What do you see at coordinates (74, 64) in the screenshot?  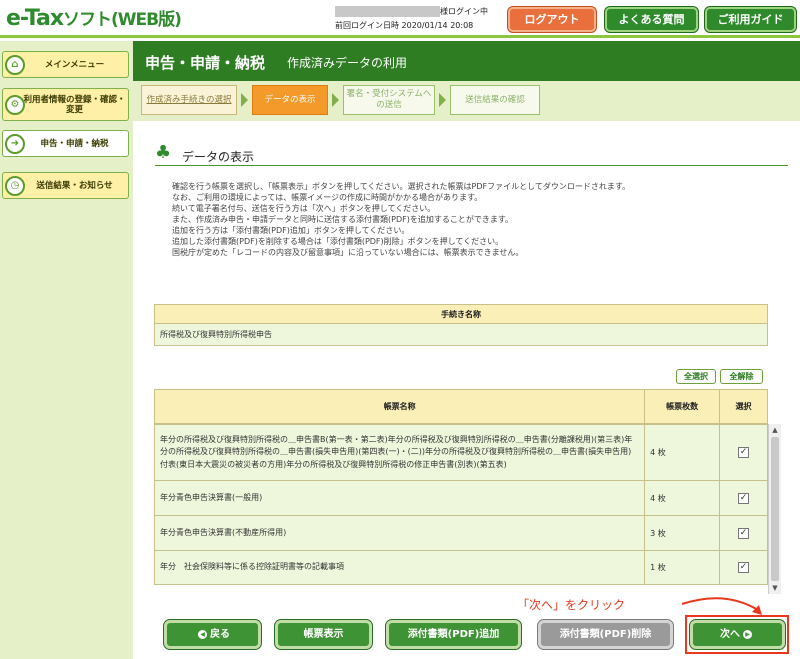 I see `sidebar-item-label: メインメニュー` at bounding box center [74, 64].